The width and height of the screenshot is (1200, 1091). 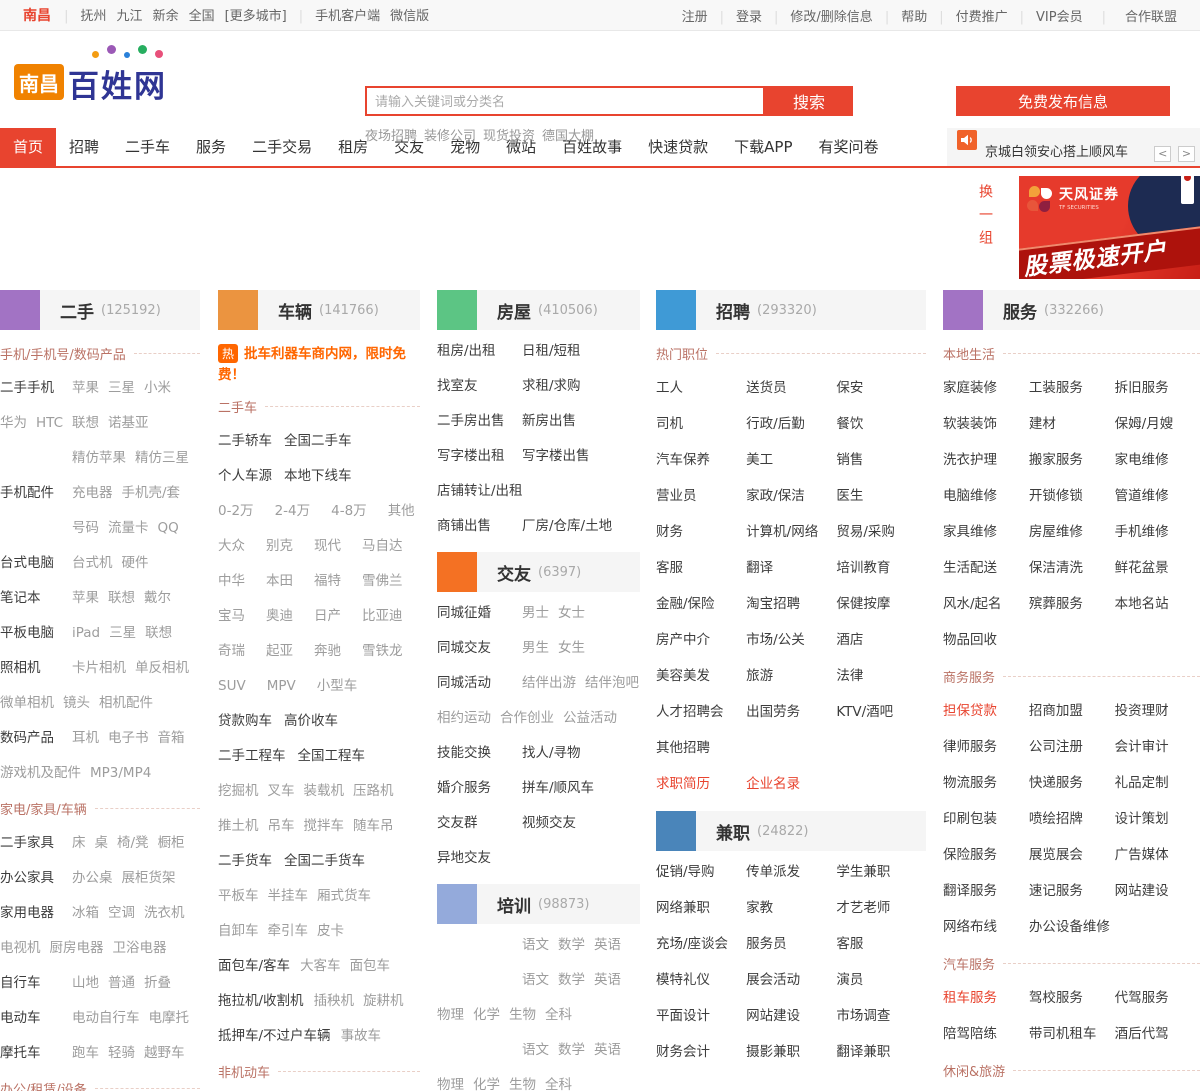 I want to click on category-label-link: 二手手机, so click(x=36, y=388).